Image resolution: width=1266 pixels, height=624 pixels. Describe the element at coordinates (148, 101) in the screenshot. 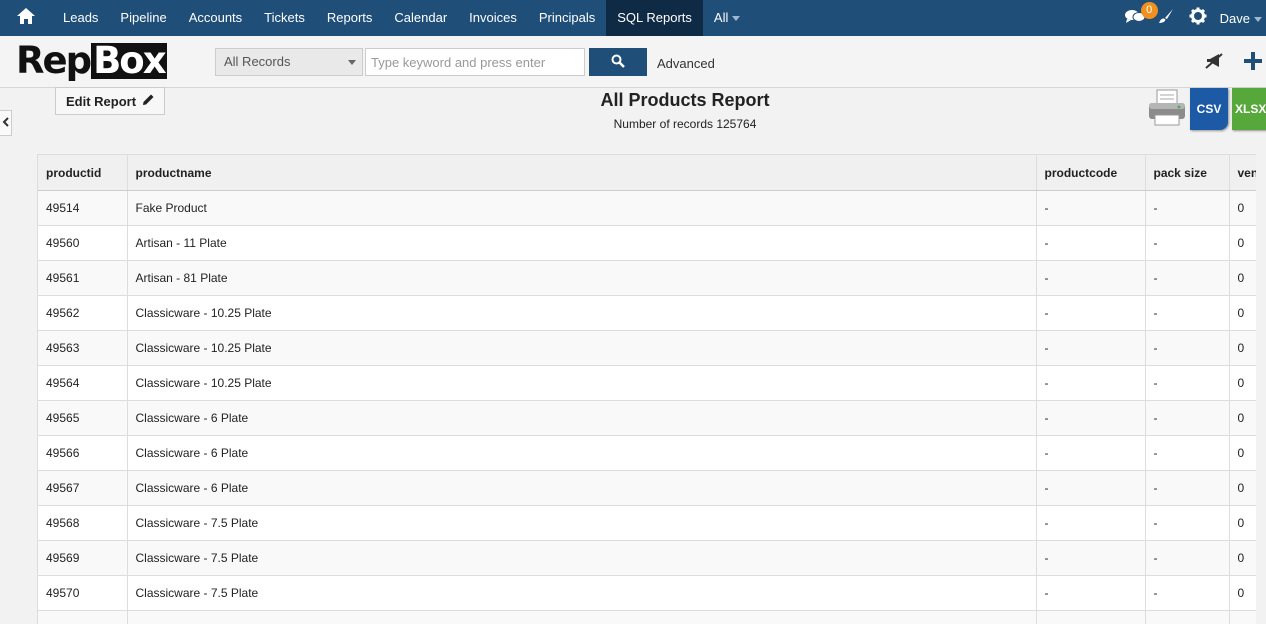

I see `pencil-icon` at that location.